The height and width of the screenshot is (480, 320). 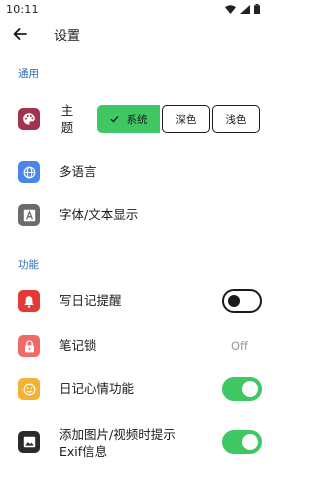 I want to click on theme-option-dark: 深色, so click(x=186, y=119).